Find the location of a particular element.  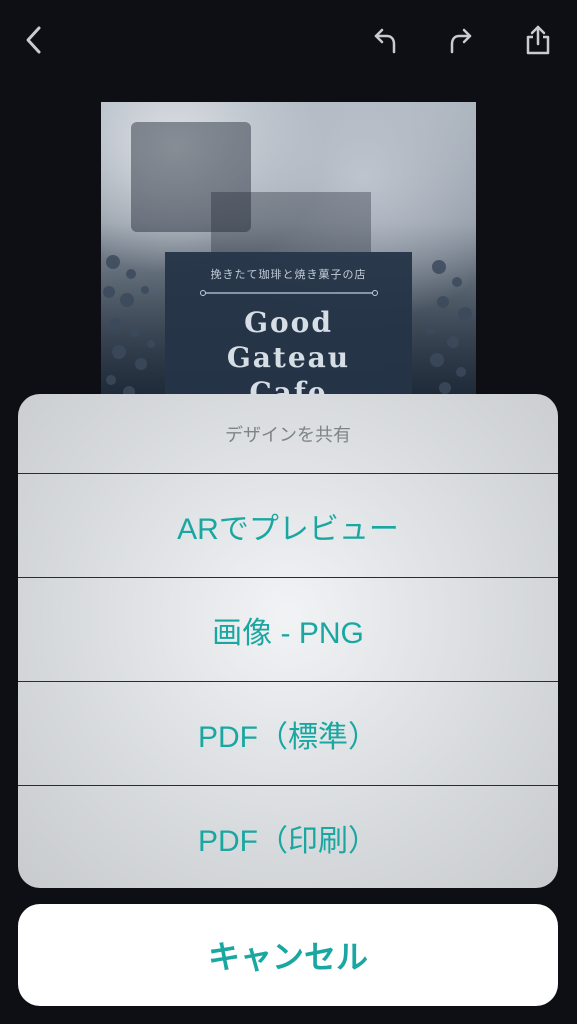

option-pdf-print: PDF（印刷） is located at coordinates (288, 837).